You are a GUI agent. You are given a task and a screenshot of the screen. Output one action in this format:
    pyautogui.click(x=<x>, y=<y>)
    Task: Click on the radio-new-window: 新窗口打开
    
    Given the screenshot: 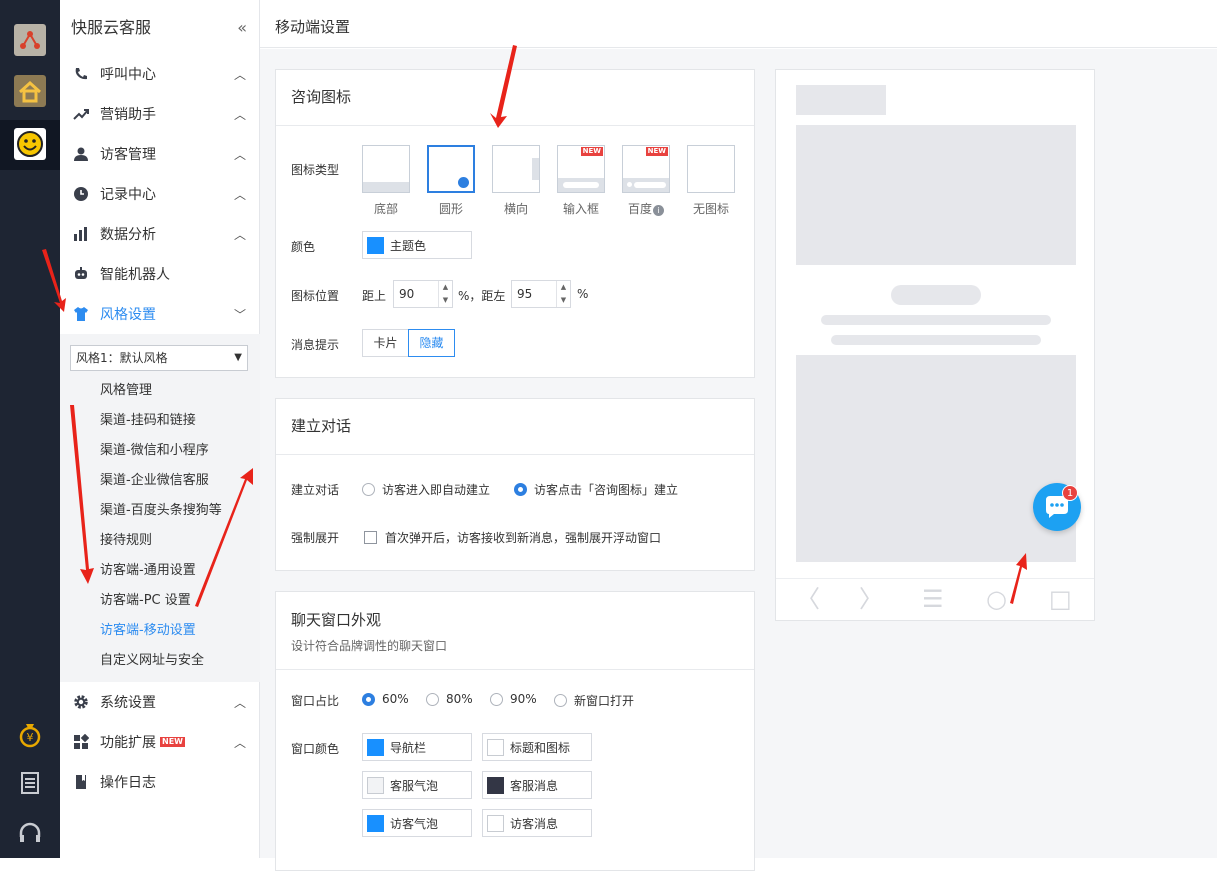 What is the action you would take?
    pyautogui.click(x=594, y=700)
    